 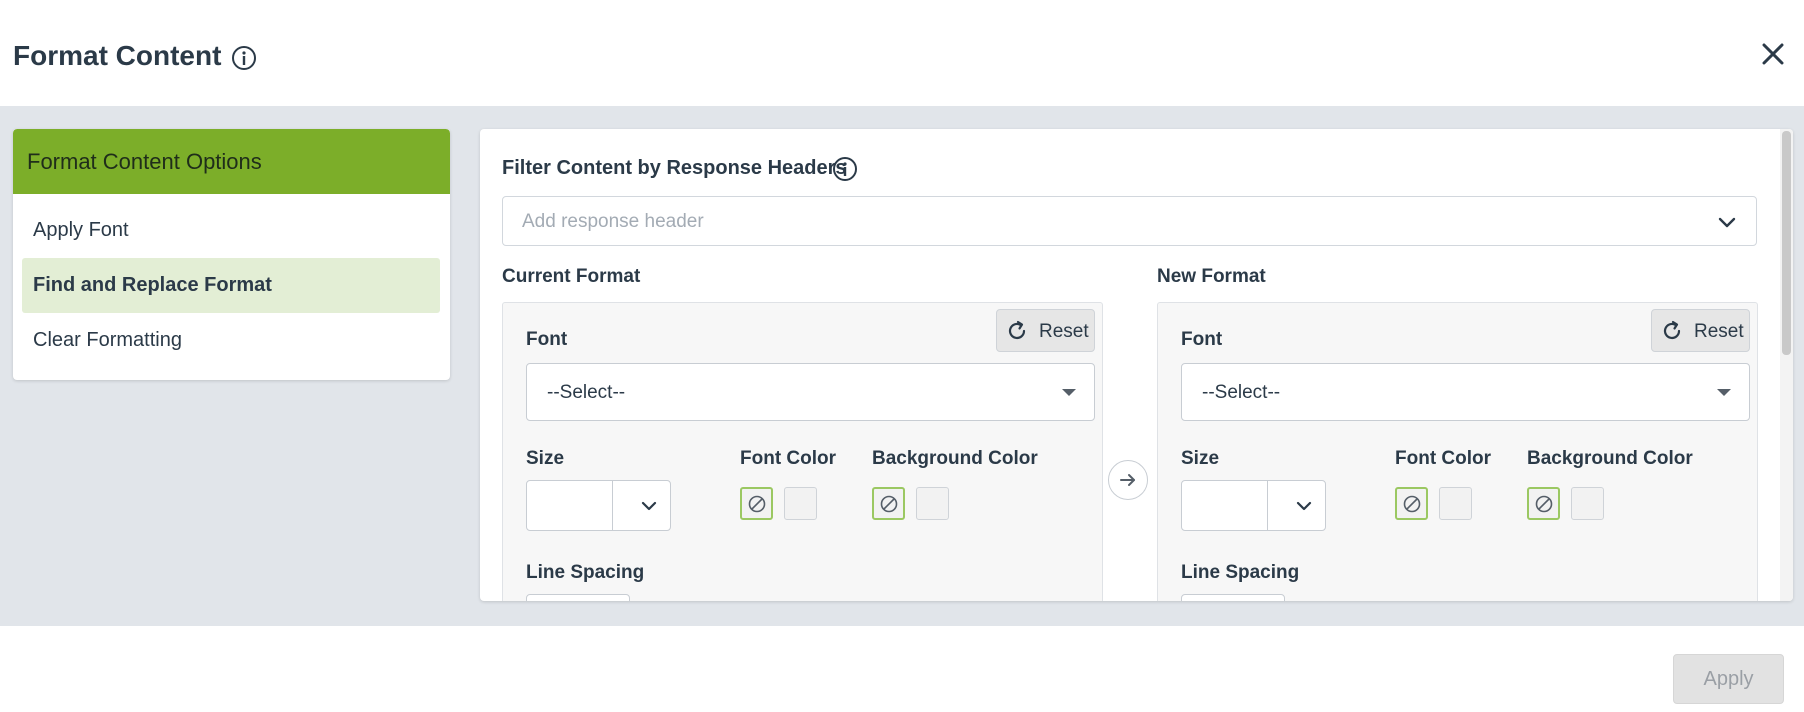 What do you see at coordinates (955, 458) in the screenshot?
I see `current-background-color-label: Background Color` at bounding box center [955, 458].